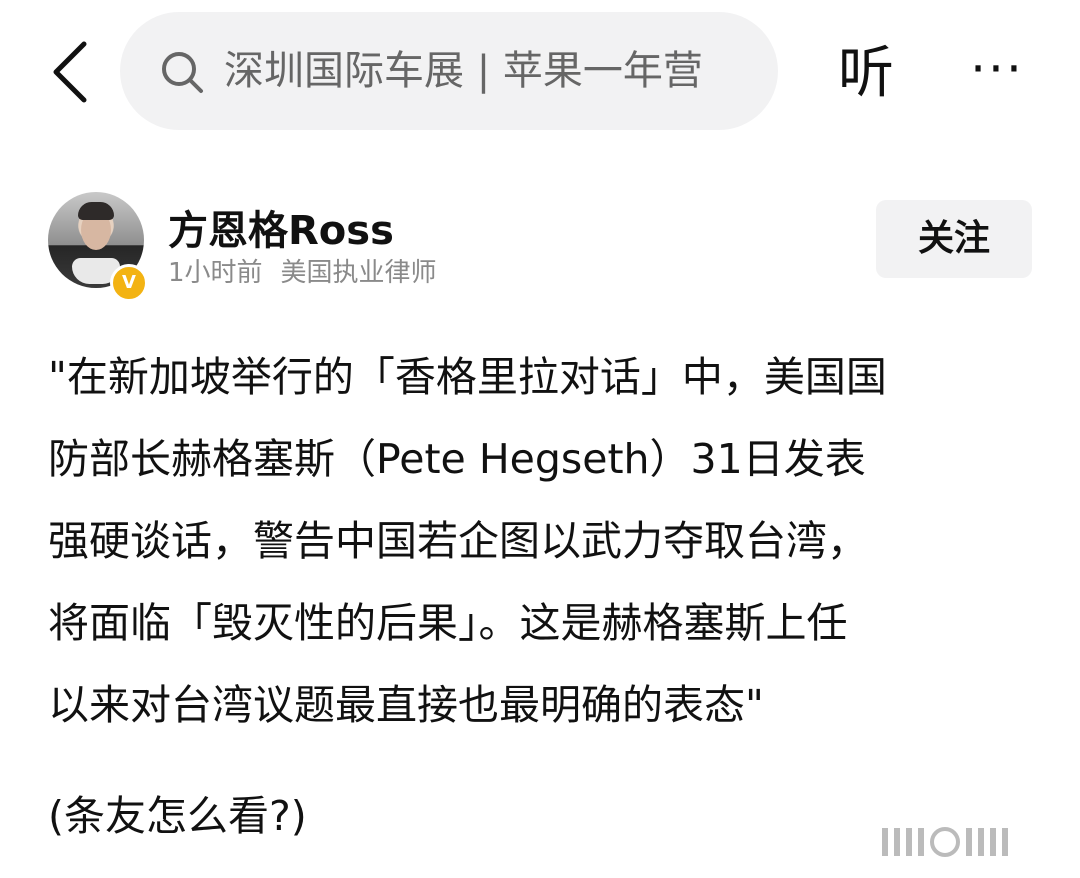 The width and height of the screenshot is (1080, 878). Describe the element at coordinates (954, 239) in the screenshot. I see `follow-button: 关注` at that location.